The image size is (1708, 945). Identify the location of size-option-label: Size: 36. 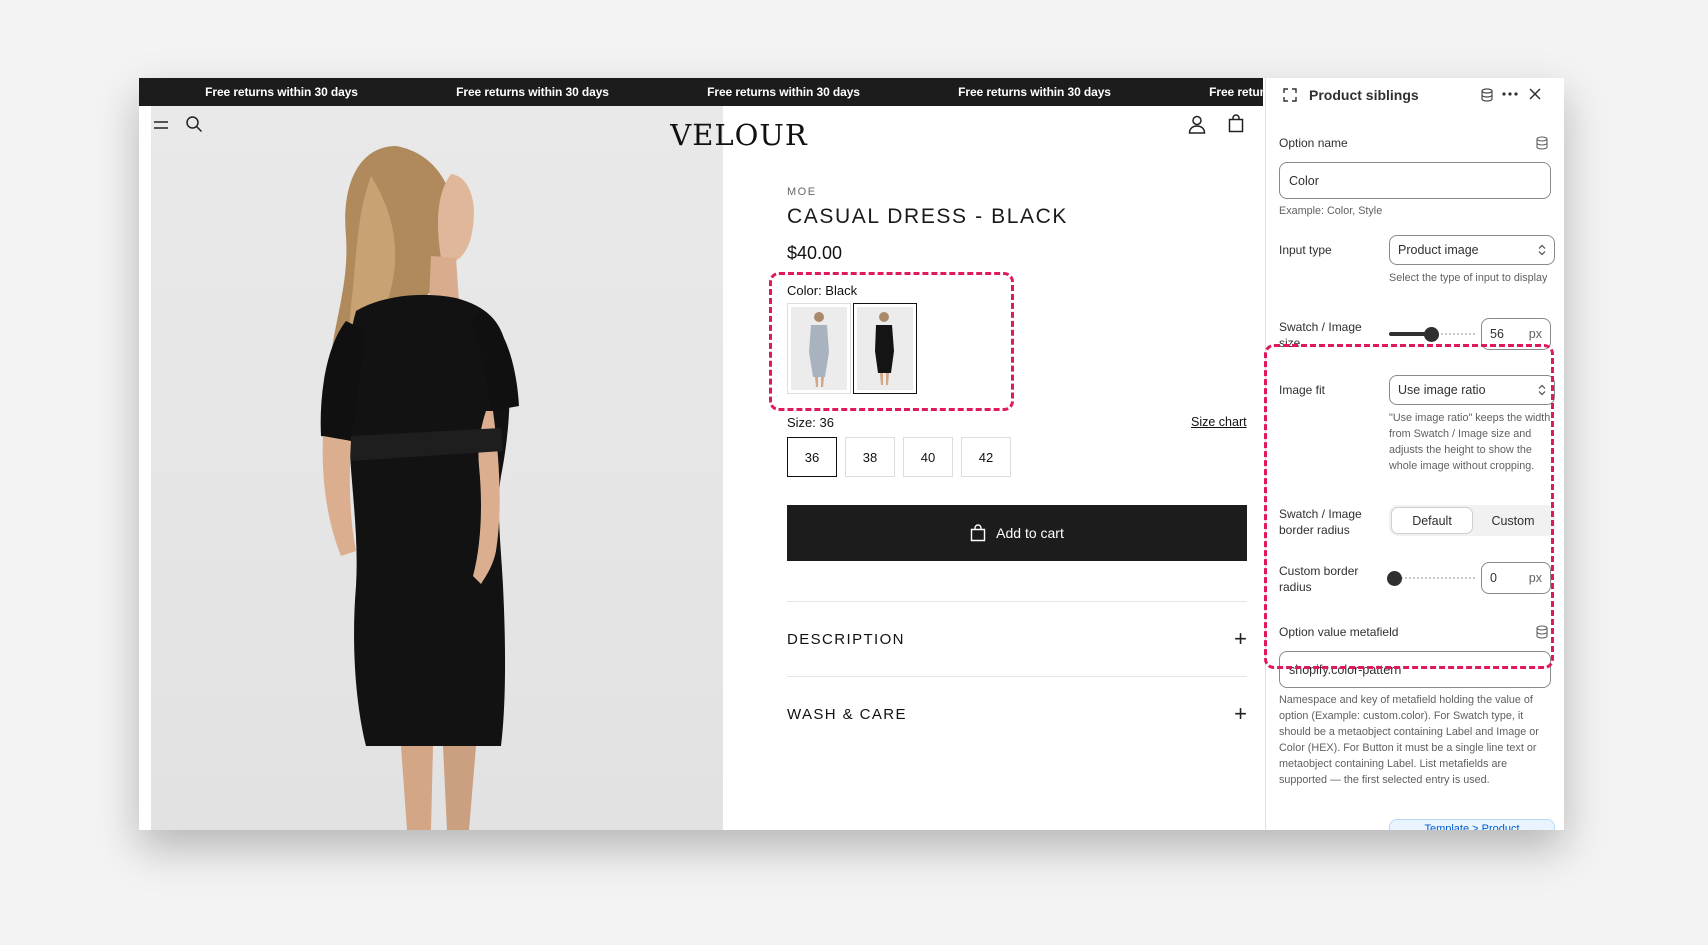
(810, 422).